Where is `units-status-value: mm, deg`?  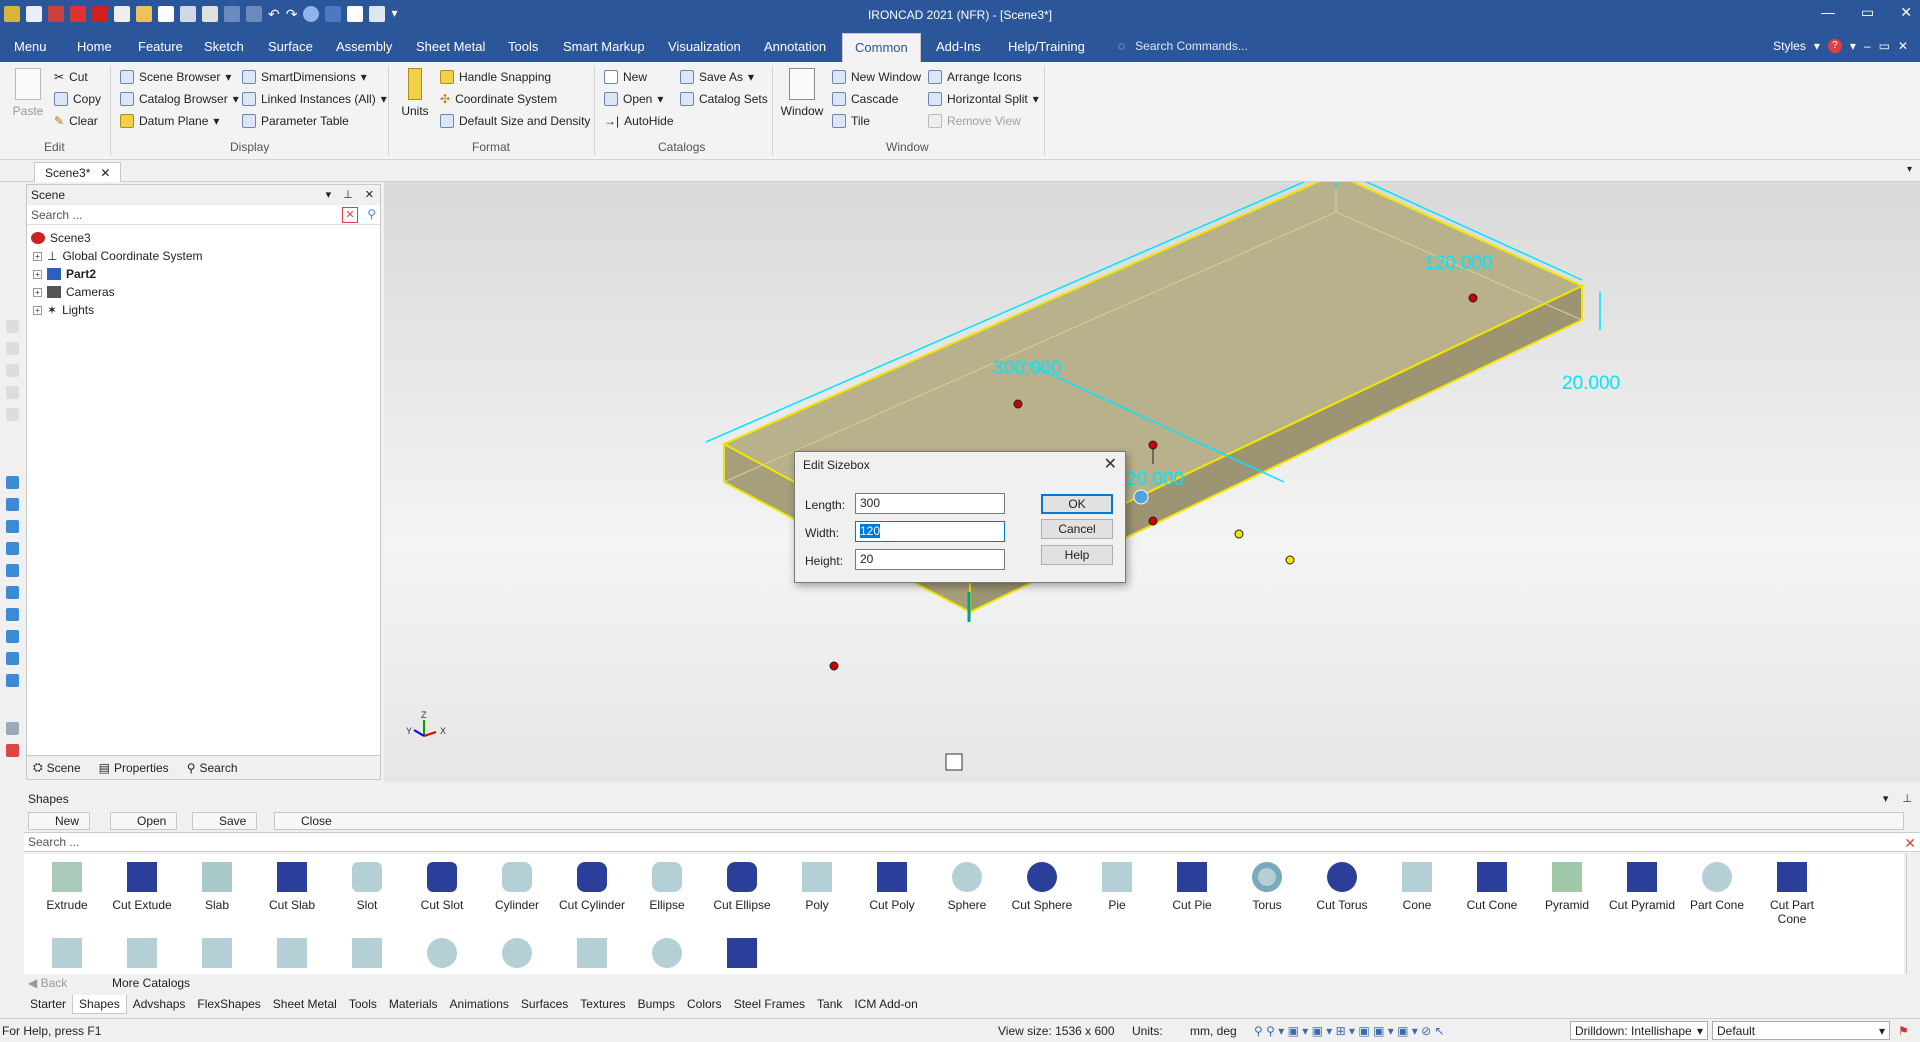
units-status-value: mm, deg is located at coordinates (1213, 1031).